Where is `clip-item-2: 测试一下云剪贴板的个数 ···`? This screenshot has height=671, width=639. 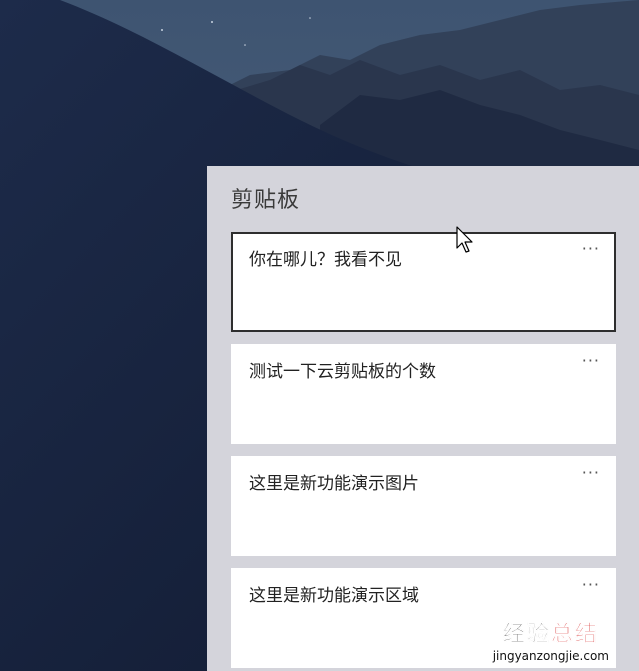
clip-item-2: 测试一下云剪贴板的个数 ··· is located at coordinates (423, 394).